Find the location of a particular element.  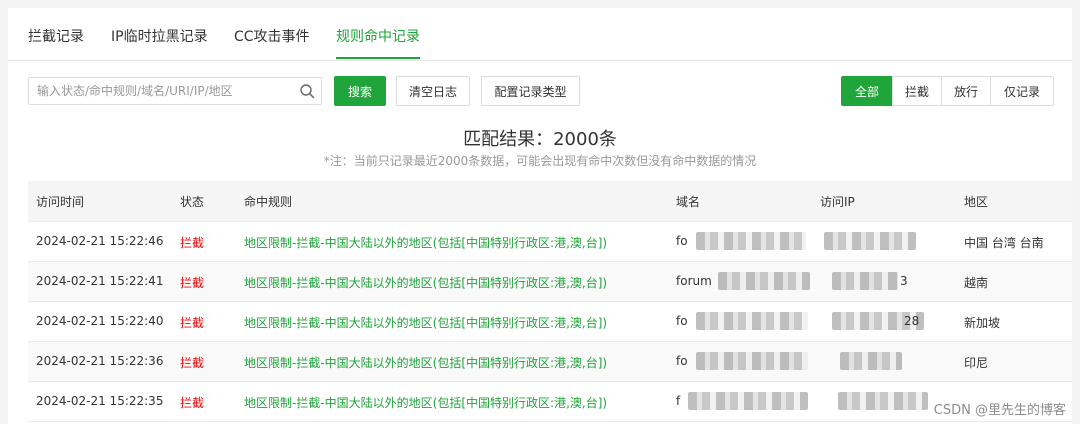

table-header: 访问时间 状态 命中规则 域名 访问IP 地区 is located at coordinates (550, 201).